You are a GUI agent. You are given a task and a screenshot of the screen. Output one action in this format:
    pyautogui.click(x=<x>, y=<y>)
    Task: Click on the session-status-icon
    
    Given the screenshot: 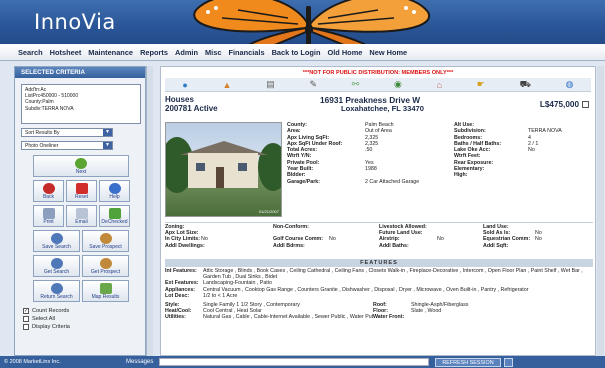 What is the action you would take?
    pyautogui.click(x=508, y=362)
    